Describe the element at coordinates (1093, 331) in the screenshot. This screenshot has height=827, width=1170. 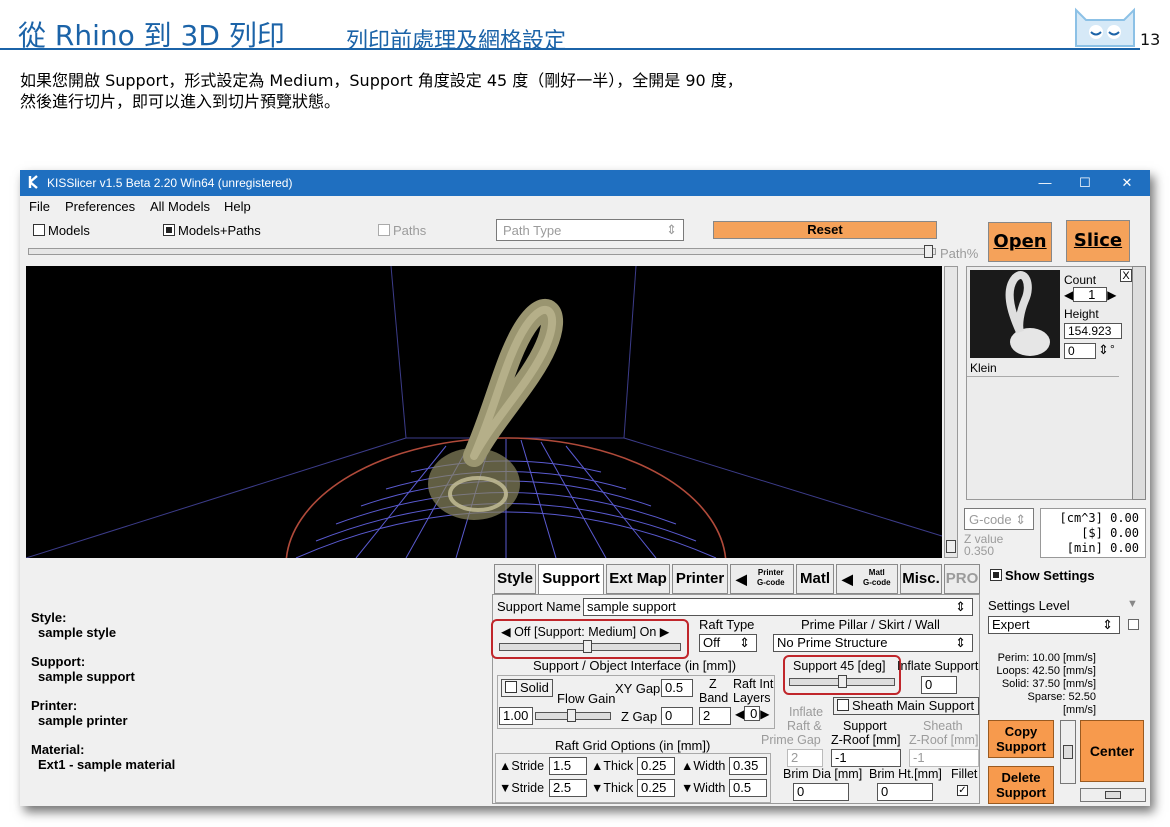
I see `height-input: 154.923` at that location.